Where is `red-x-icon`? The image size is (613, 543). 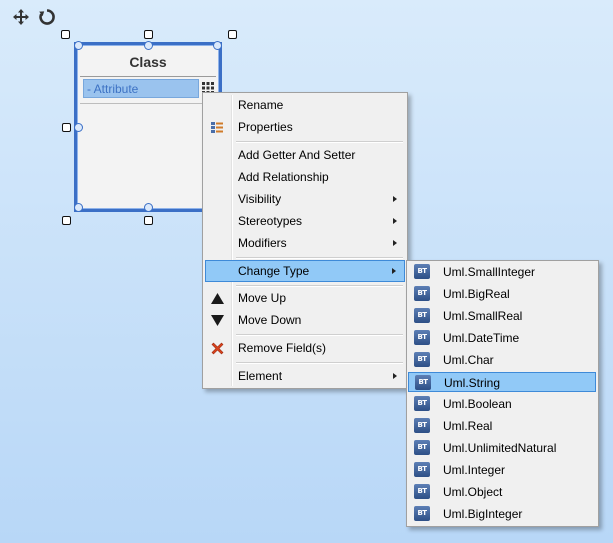
red-x-icon is located at coordinates (217, 348).